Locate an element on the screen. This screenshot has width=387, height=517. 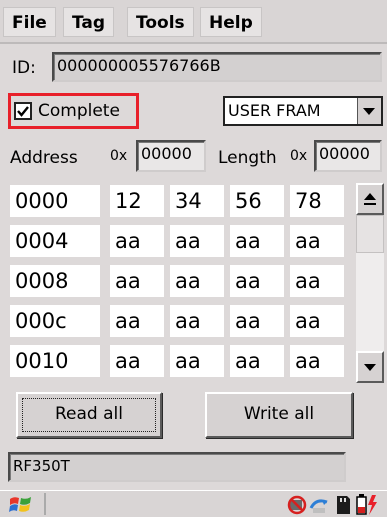
menu-bar: File Tag Tools Help is located at coordinates (193, 22).